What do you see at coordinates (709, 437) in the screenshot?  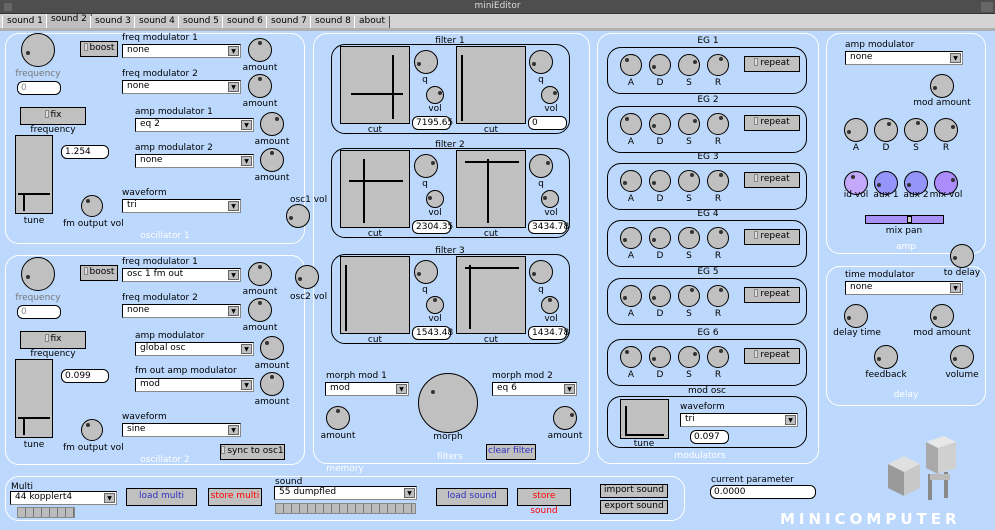 I see `mod-osc-tune-input: 0.097` at bounding box center [709, 437].